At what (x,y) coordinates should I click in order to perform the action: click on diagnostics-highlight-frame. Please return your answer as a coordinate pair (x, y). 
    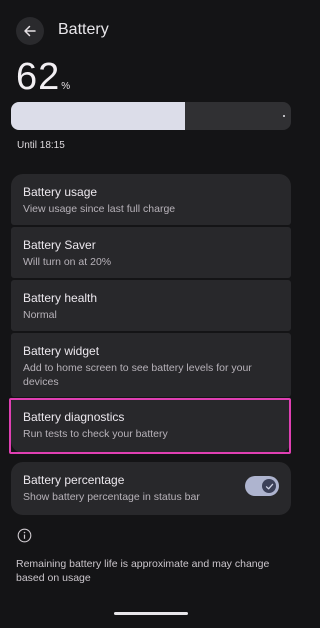
    Looking at the image, I should click on (150, 426).